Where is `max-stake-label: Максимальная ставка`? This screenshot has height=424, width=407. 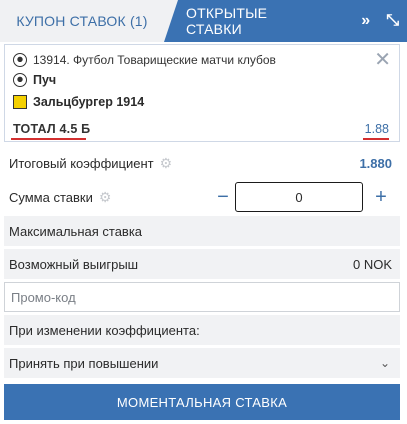
max-stake-label: Максимальная ставка is located at coordinates (76, 231).